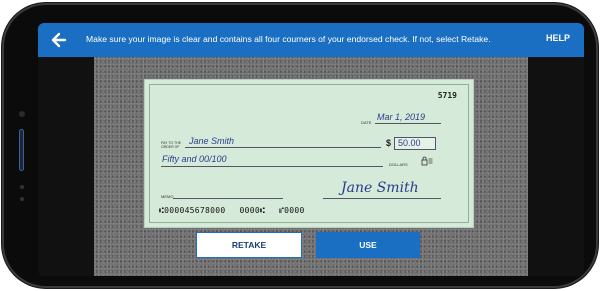 The height and width of the screenshot is (291, 602). I want to click on micr-check-number: ⑈0000, so click(292, 210).